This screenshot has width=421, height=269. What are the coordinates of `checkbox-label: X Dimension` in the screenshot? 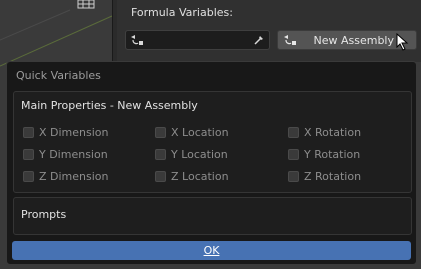 It's located at (74, 132).